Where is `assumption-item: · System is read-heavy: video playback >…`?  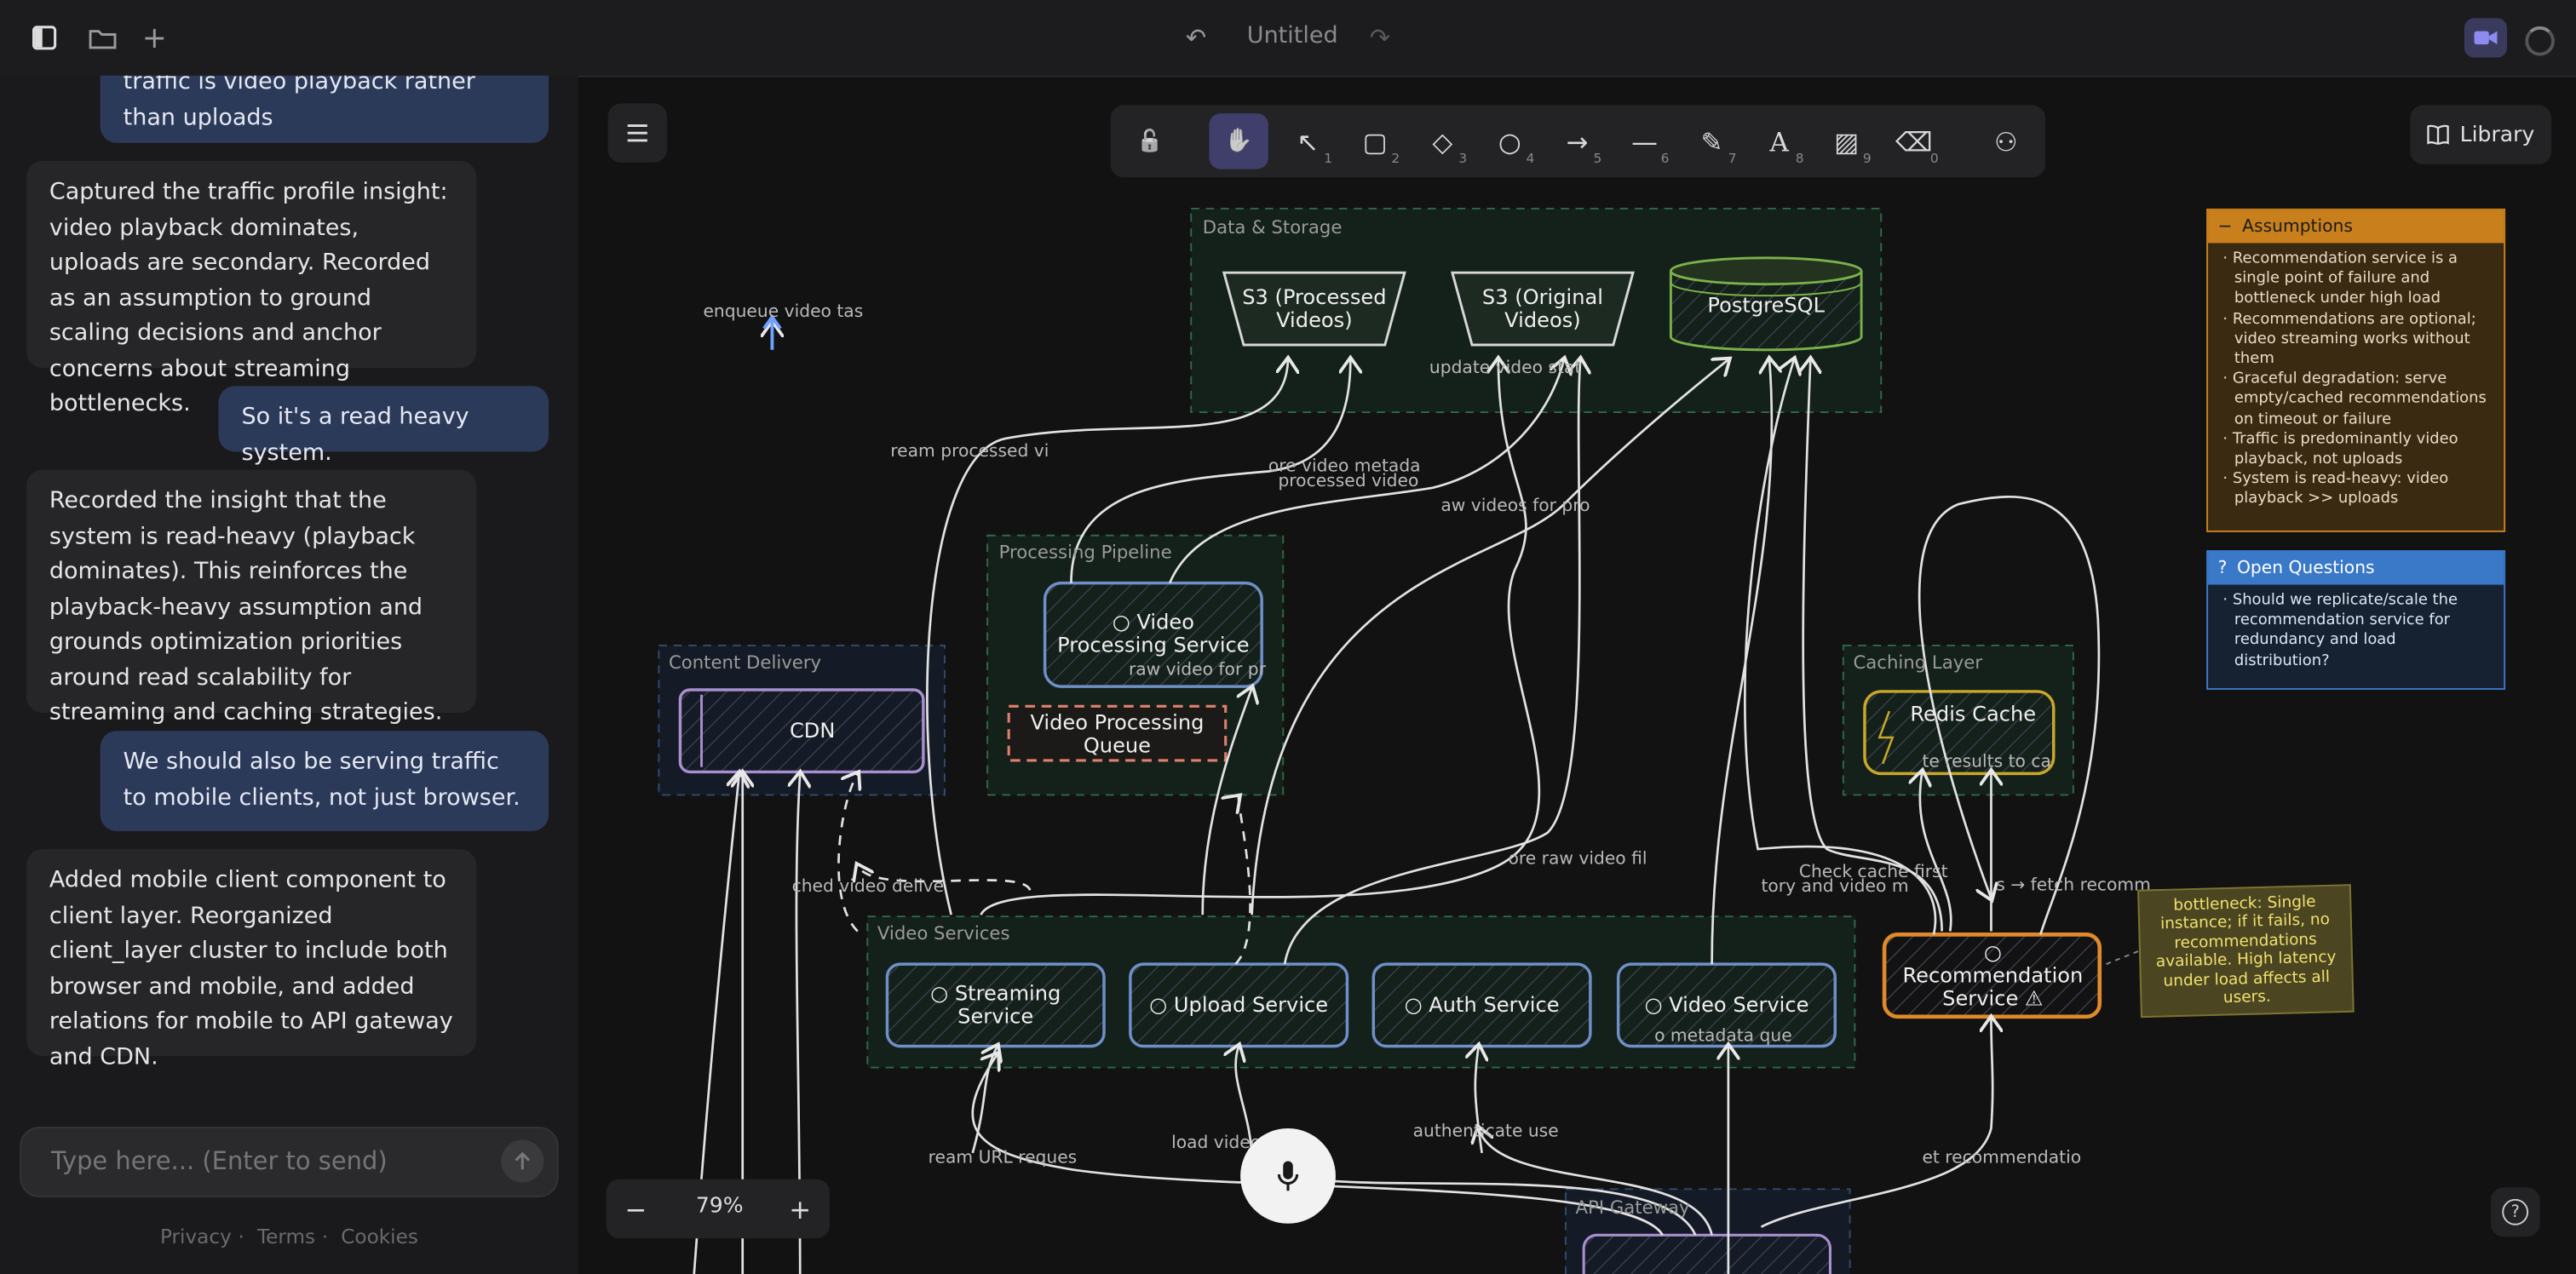 assumption-item: · System is read-heavy: video playback >… is located at coordinates (2335, 489).